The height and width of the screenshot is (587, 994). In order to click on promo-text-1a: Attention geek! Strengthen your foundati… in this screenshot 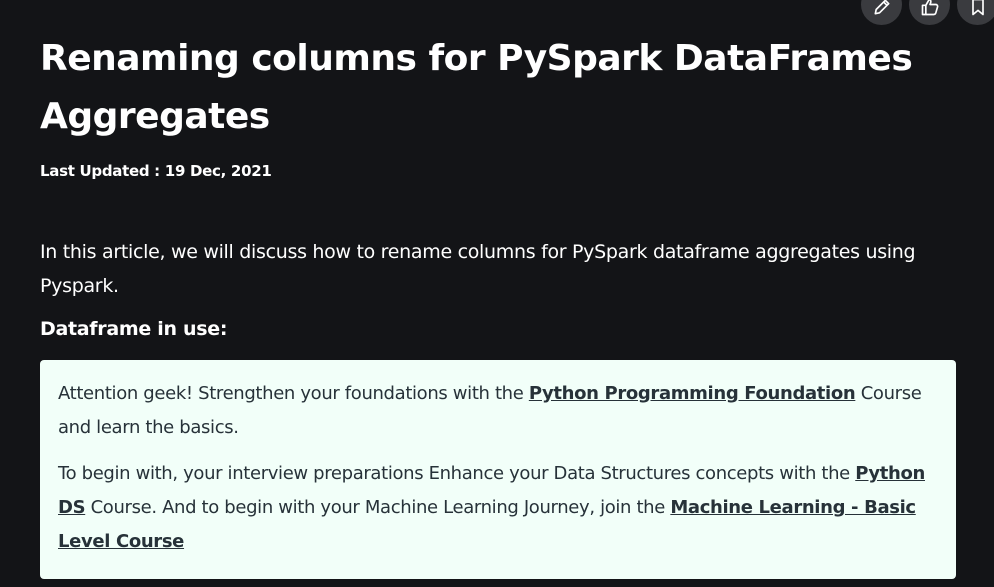, I will do `click(293, 393)`.